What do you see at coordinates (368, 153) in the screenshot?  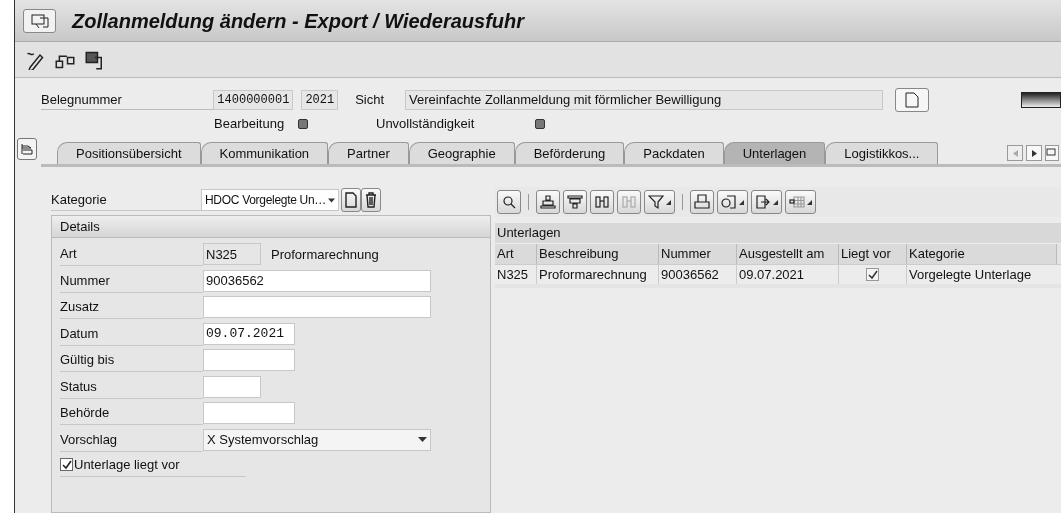 I see `tab: Partner` at bounding box center [368, 153].